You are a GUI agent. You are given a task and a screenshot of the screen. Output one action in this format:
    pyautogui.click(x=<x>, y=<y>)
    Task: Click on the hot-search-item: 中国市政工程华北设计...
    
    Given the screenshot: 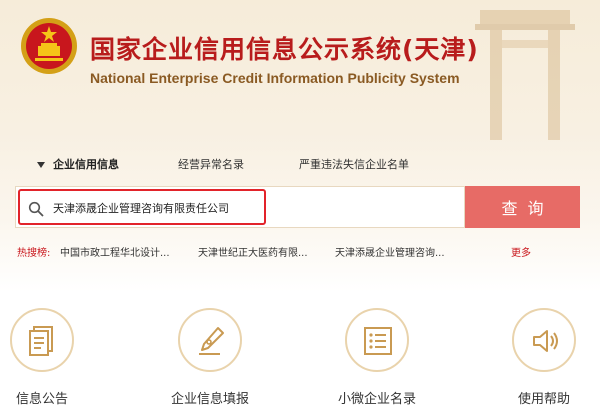 What is the action you would take?
    pyautogui.click(x=115, y=251)
    